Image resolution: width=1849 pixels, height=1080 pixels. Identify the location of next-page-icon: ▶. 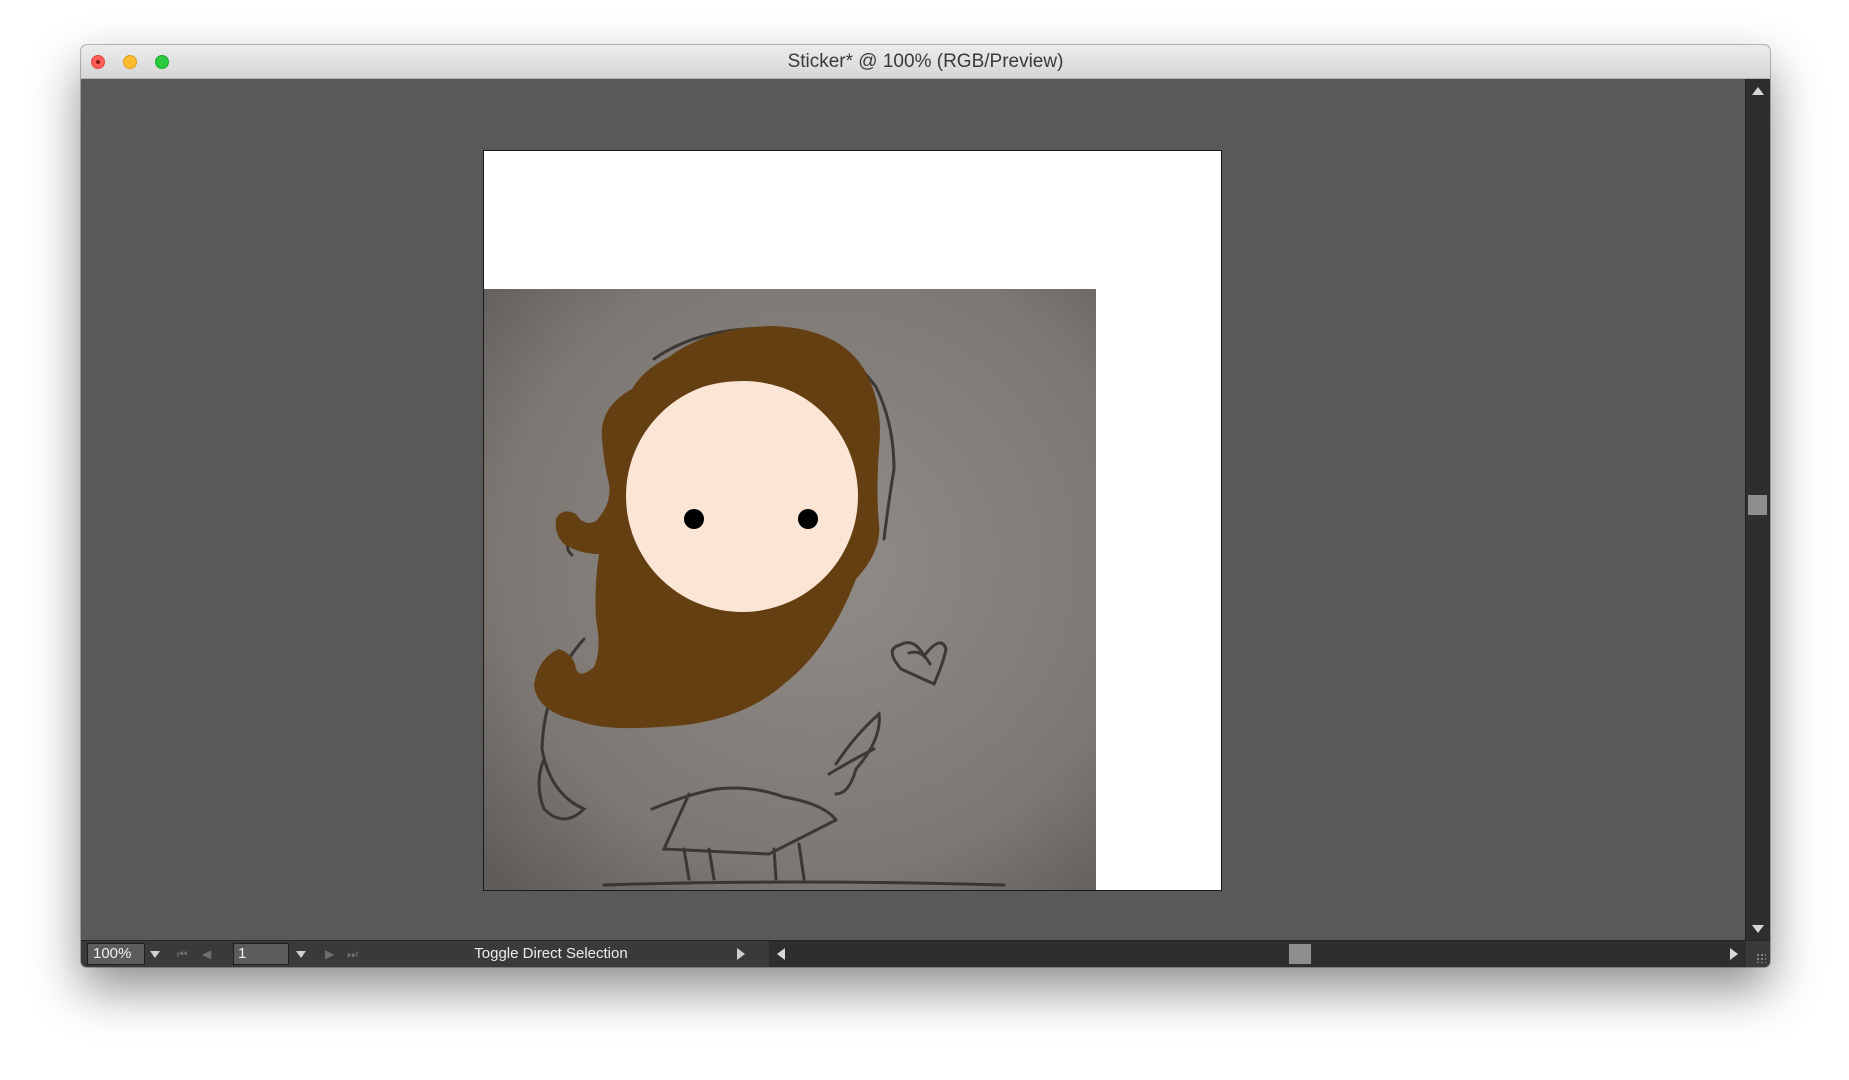
(329, 954).